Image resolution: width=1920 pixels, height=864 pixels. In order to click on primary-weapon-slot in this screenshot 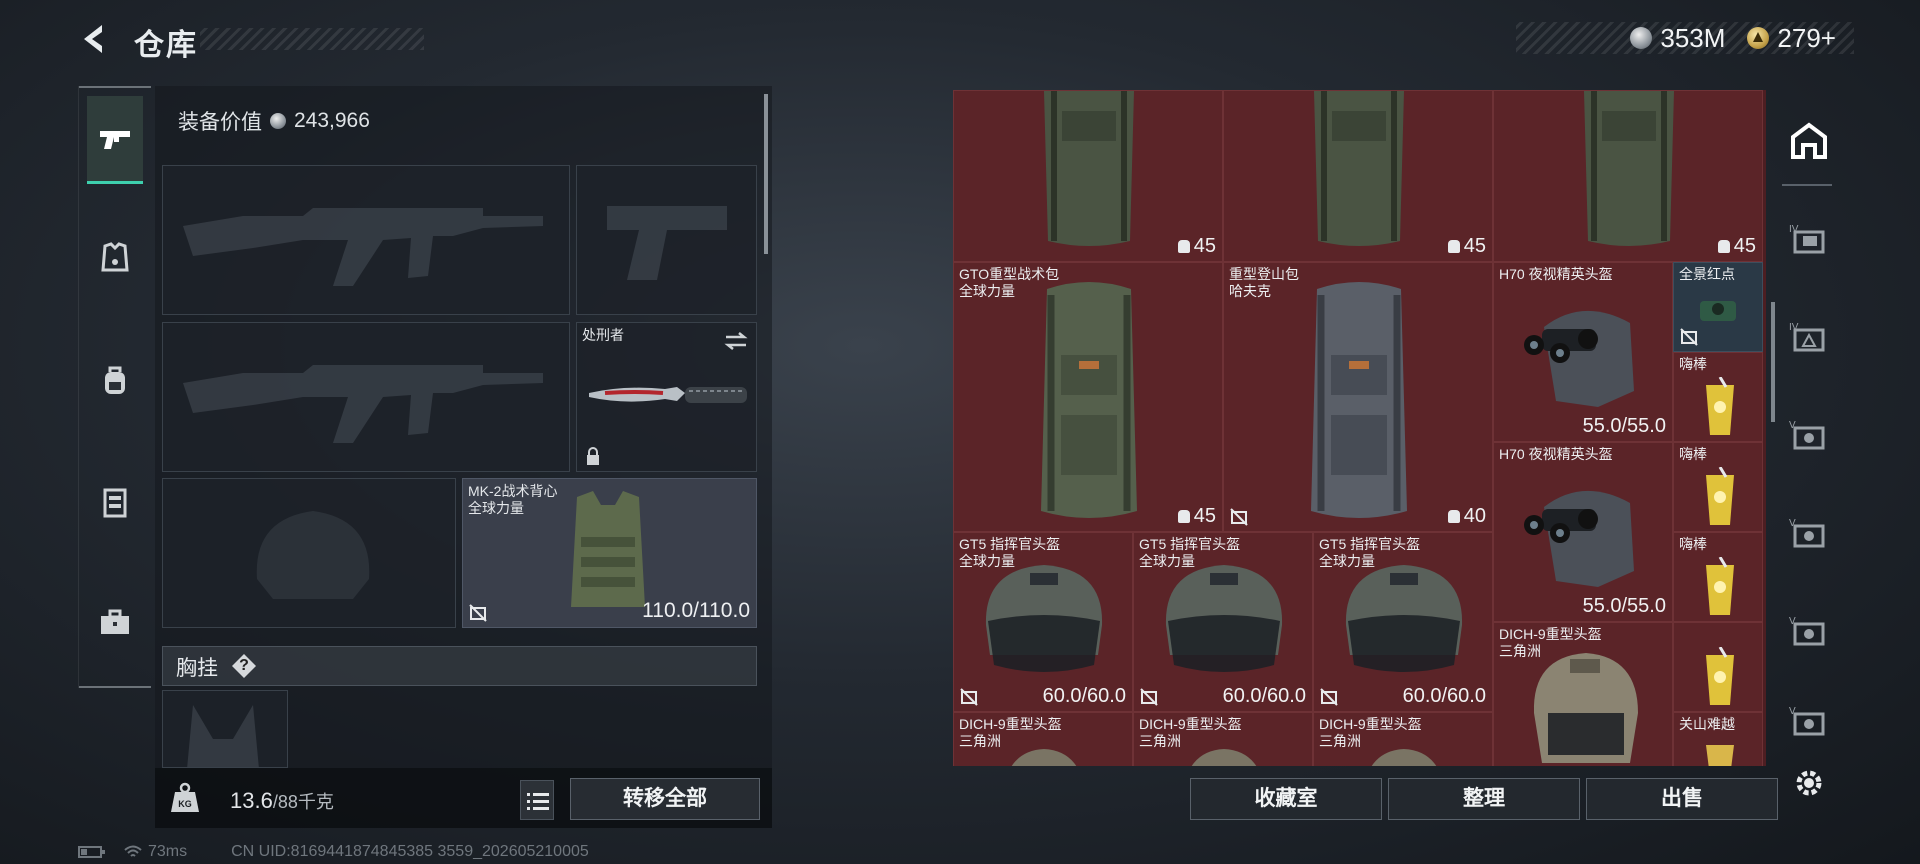, I will do `click(366, 240)`.